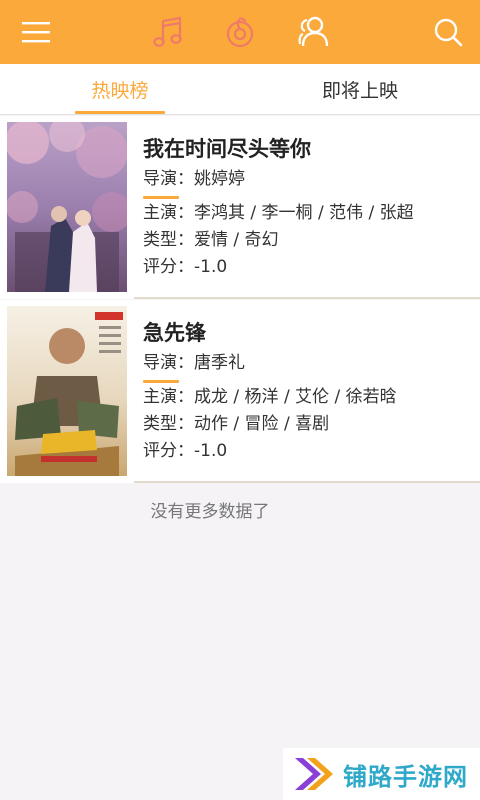 The width and height of the screenshot is (480, 800). Describe the element at coordinates (227, 149) in the screenshot. I see `movie-title: 我在时间尽头等你` at that location.